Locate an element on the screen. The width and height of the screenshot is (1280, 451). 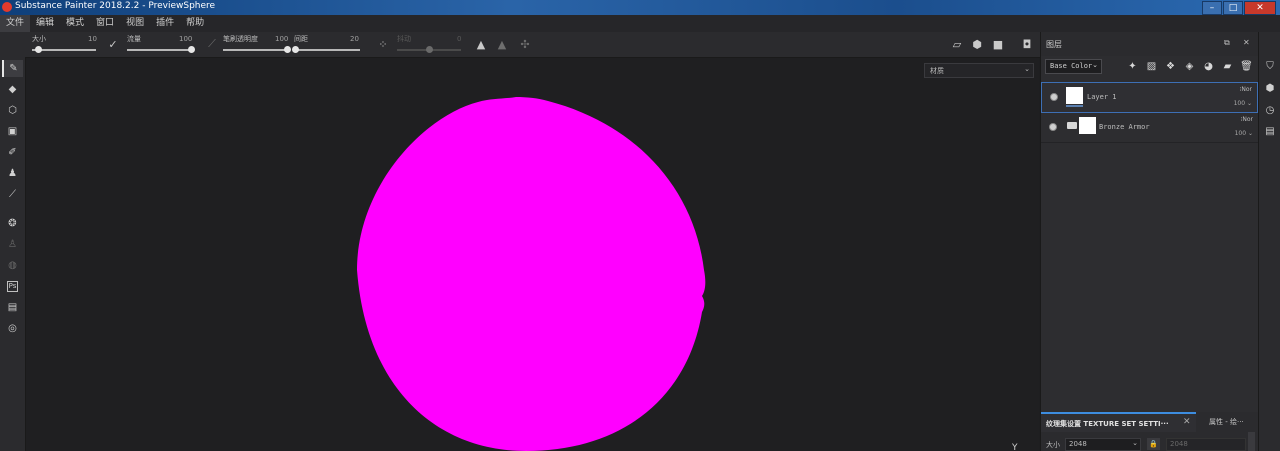
channel-dropdown: Base Color ⌄ is located at coordinates (1073, 66).